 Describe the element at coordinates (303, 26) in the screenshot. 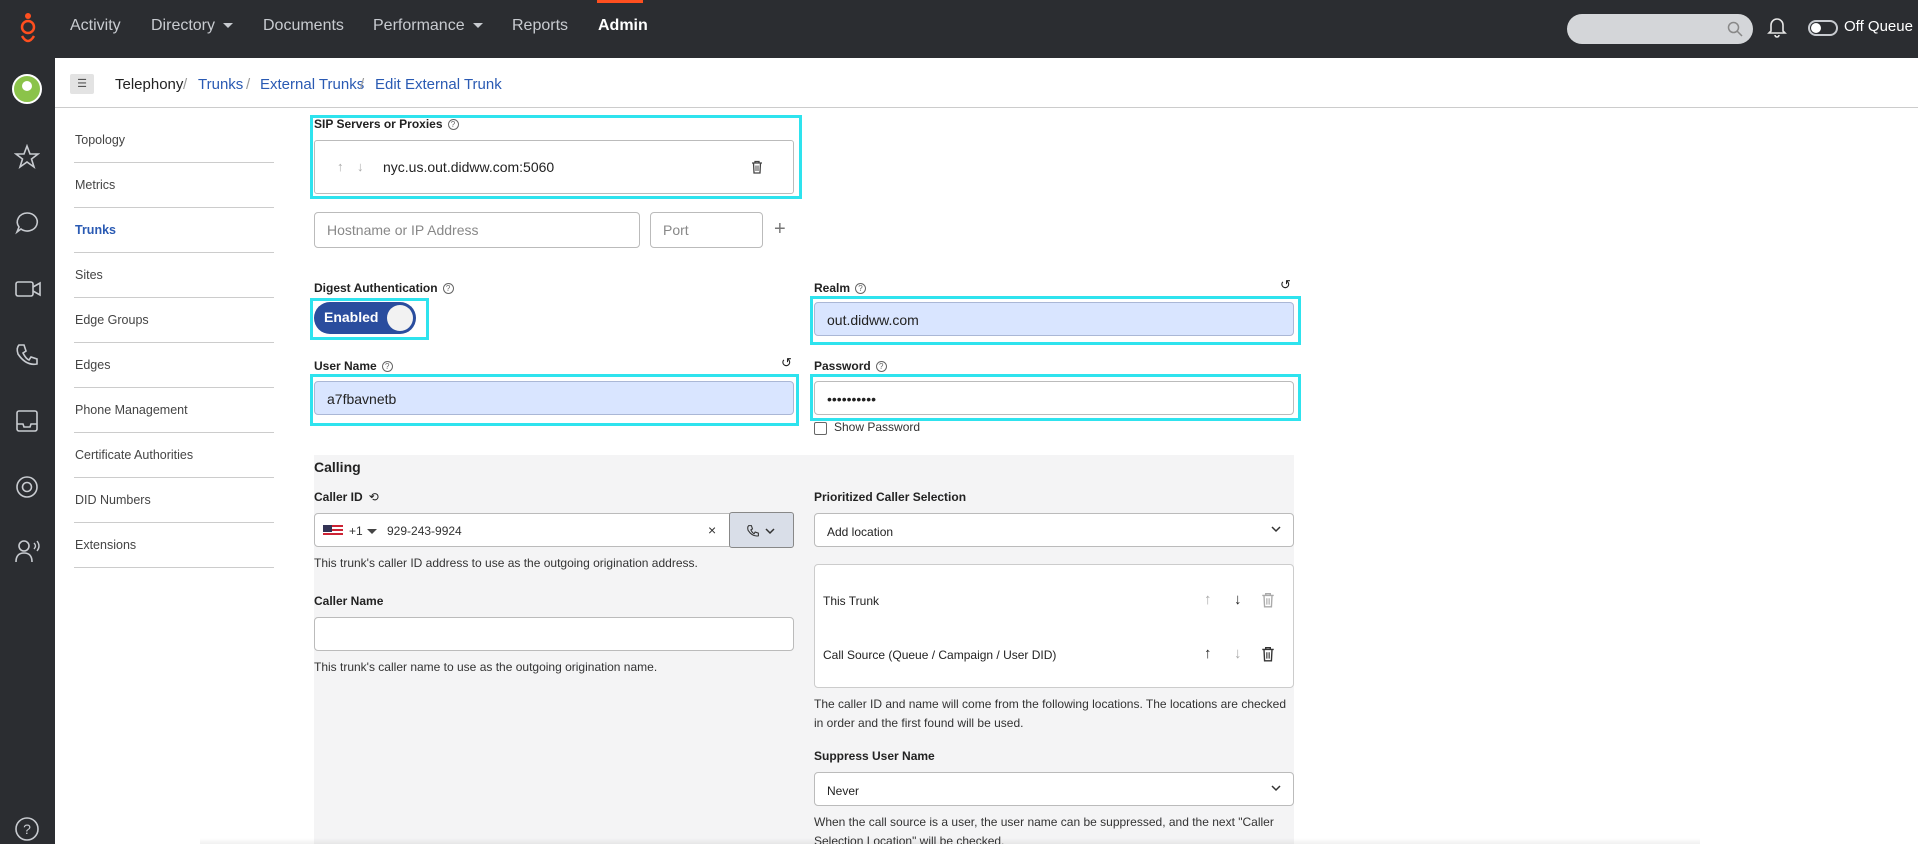

I see `nav-documents: Documents` at that location.